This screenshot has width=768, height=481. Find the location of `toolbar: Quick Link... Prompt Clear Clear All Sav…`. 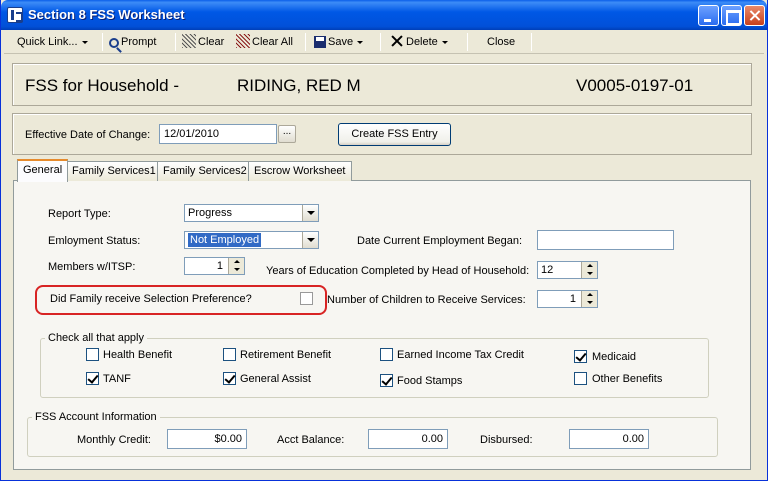

toolbar: Quick Link... Prompt Clear Clear All Sav… is located at coordinates (384, 42).